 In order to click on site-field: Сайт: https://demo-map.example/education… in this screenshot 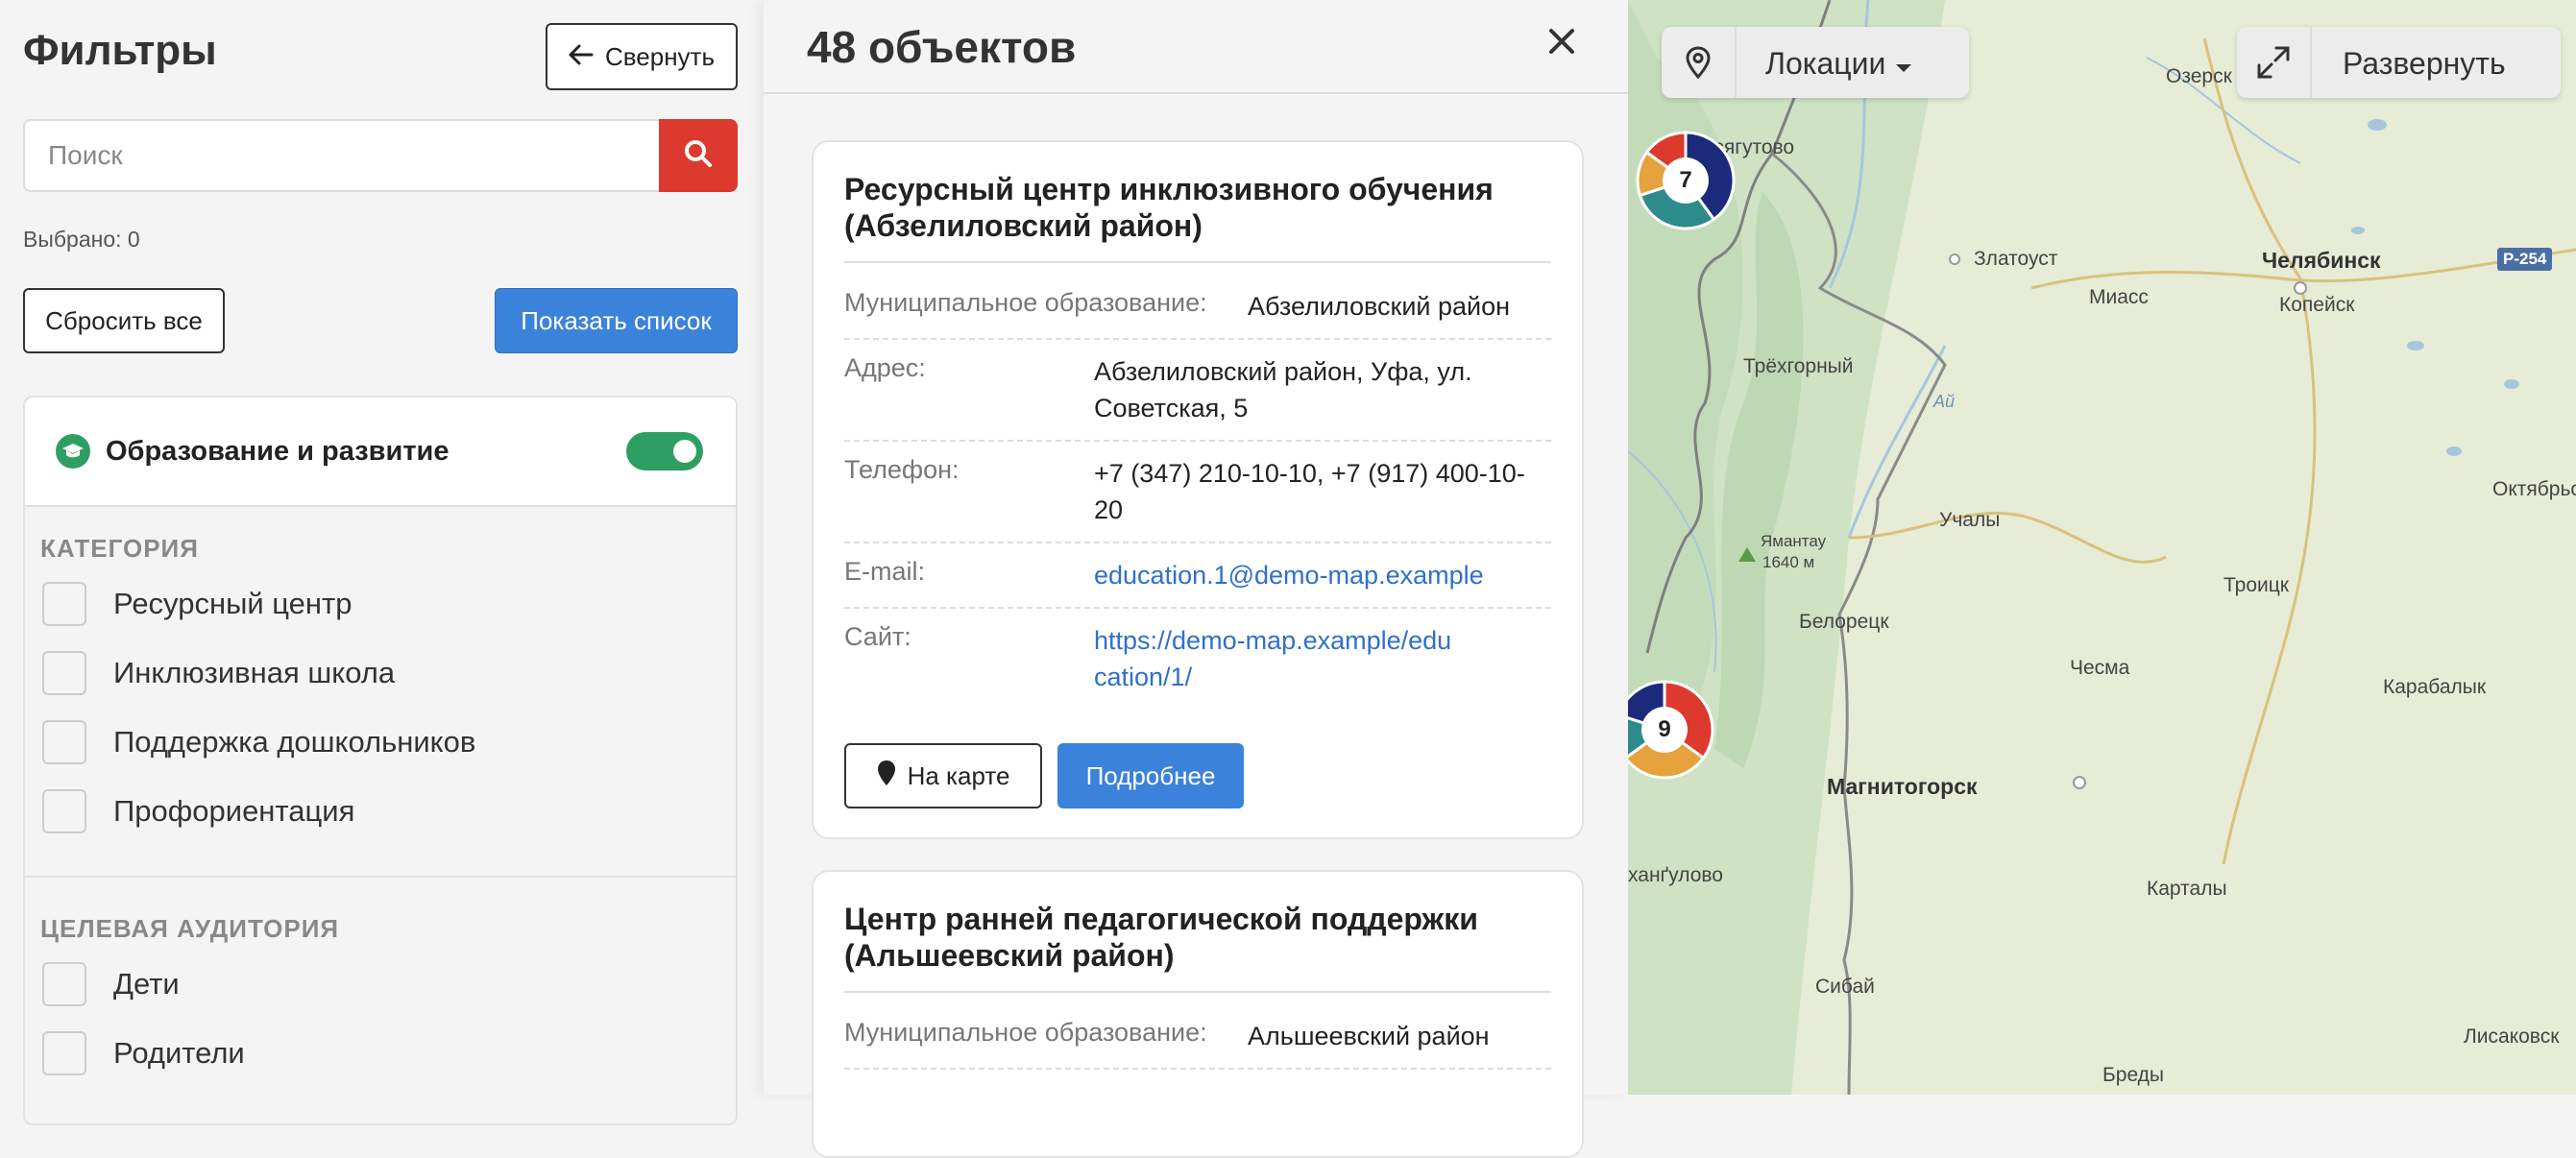, I will do `click(1197, 660)`.